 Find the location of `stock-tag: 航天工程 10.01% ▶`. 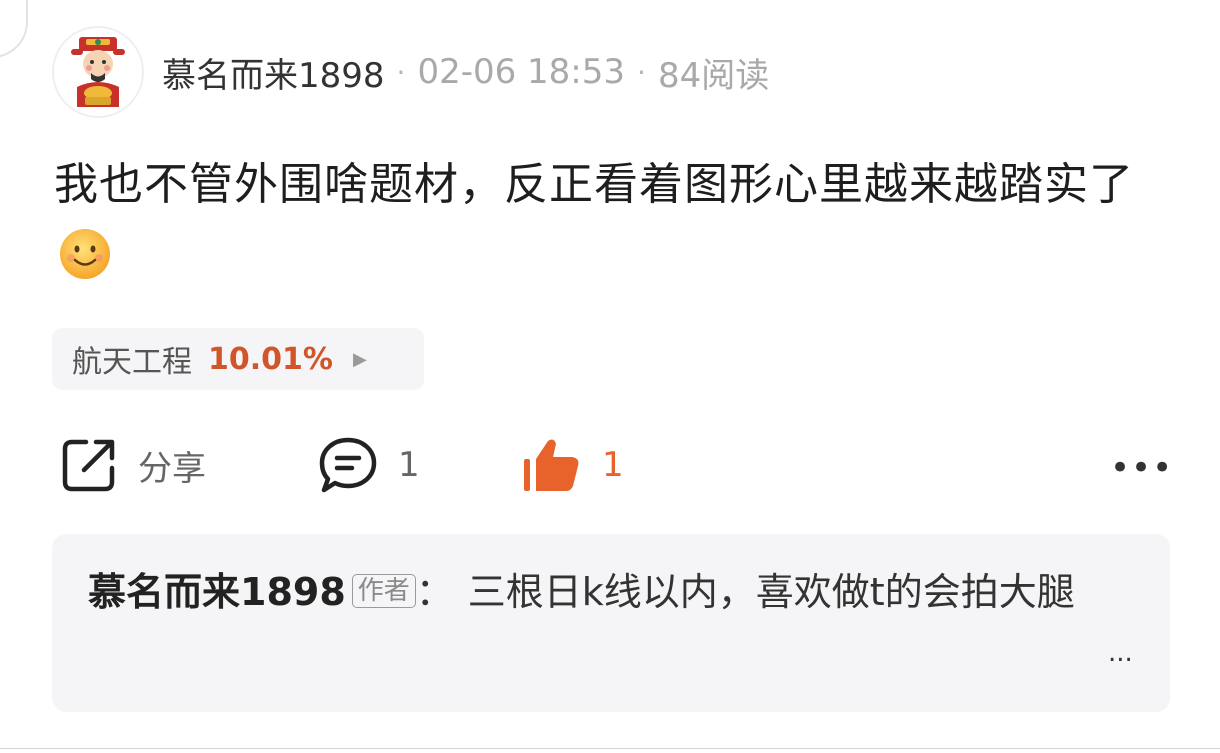

stock-tag: 航天工程 10.01% ▶ is located at coordinates (238, 359).